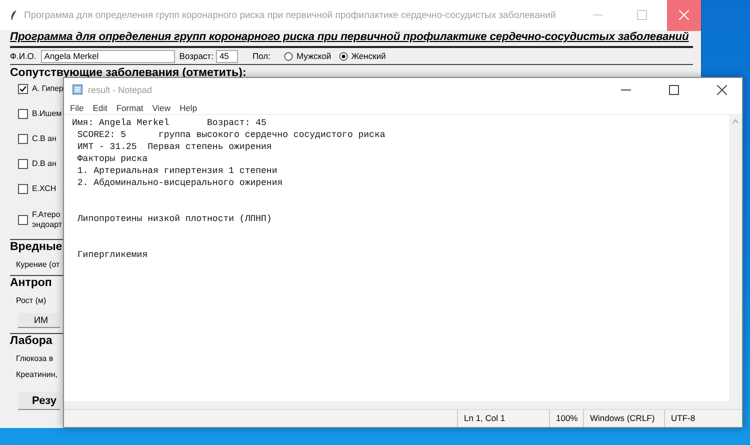 This screenshot has width=750, height=445. What do you see at coordinates (130, 107) in the screenshot?
I see `menu-item: Format` at bounding box center [130, 107].